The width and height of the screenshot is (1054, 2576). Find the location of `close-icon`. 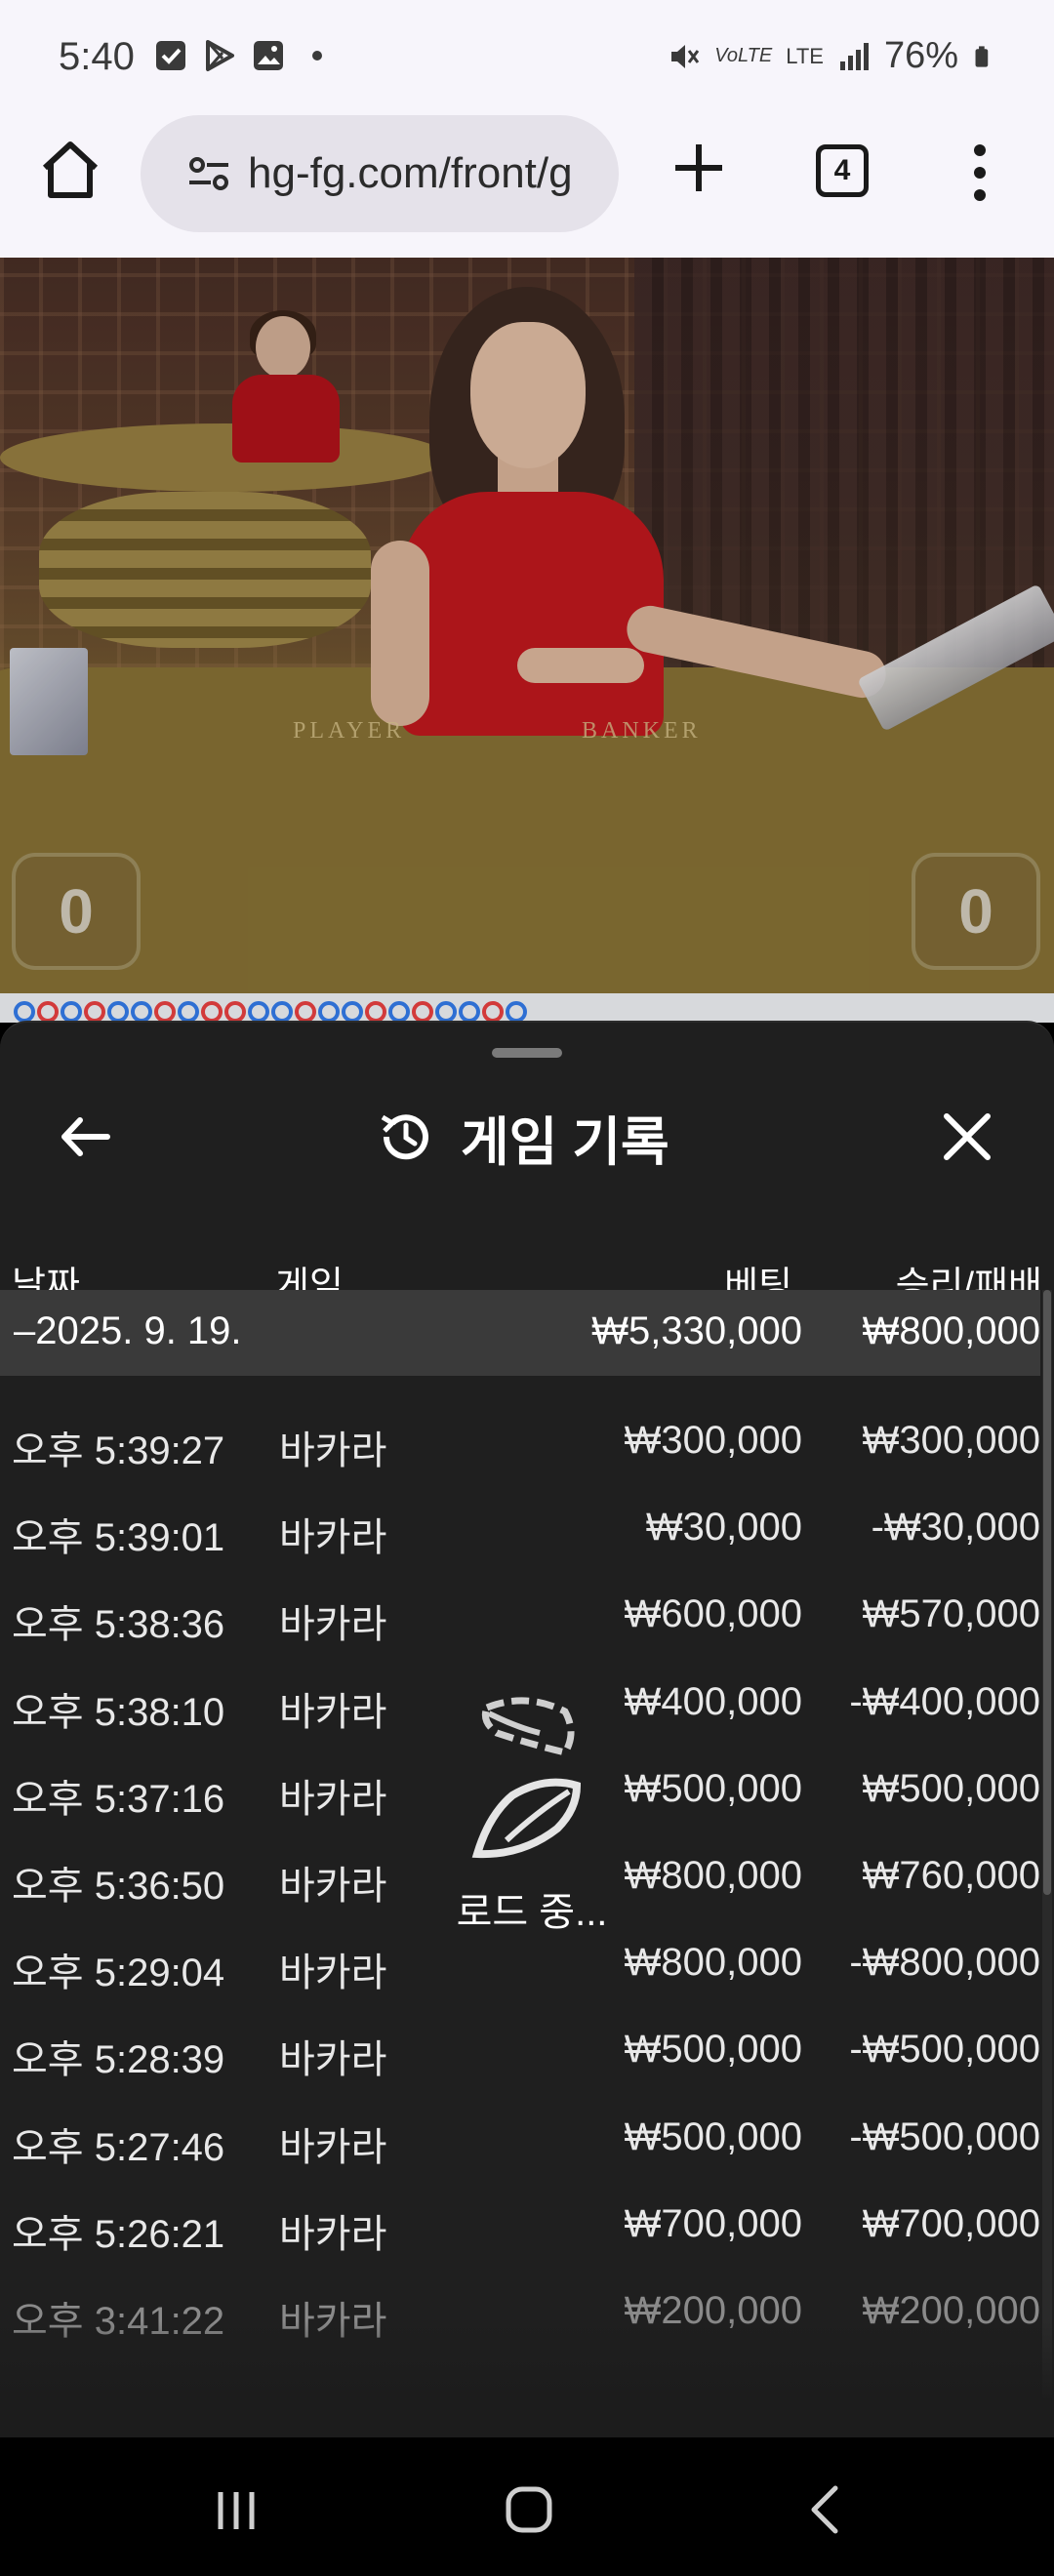

close-icon is located at coordinates (967, 1136).